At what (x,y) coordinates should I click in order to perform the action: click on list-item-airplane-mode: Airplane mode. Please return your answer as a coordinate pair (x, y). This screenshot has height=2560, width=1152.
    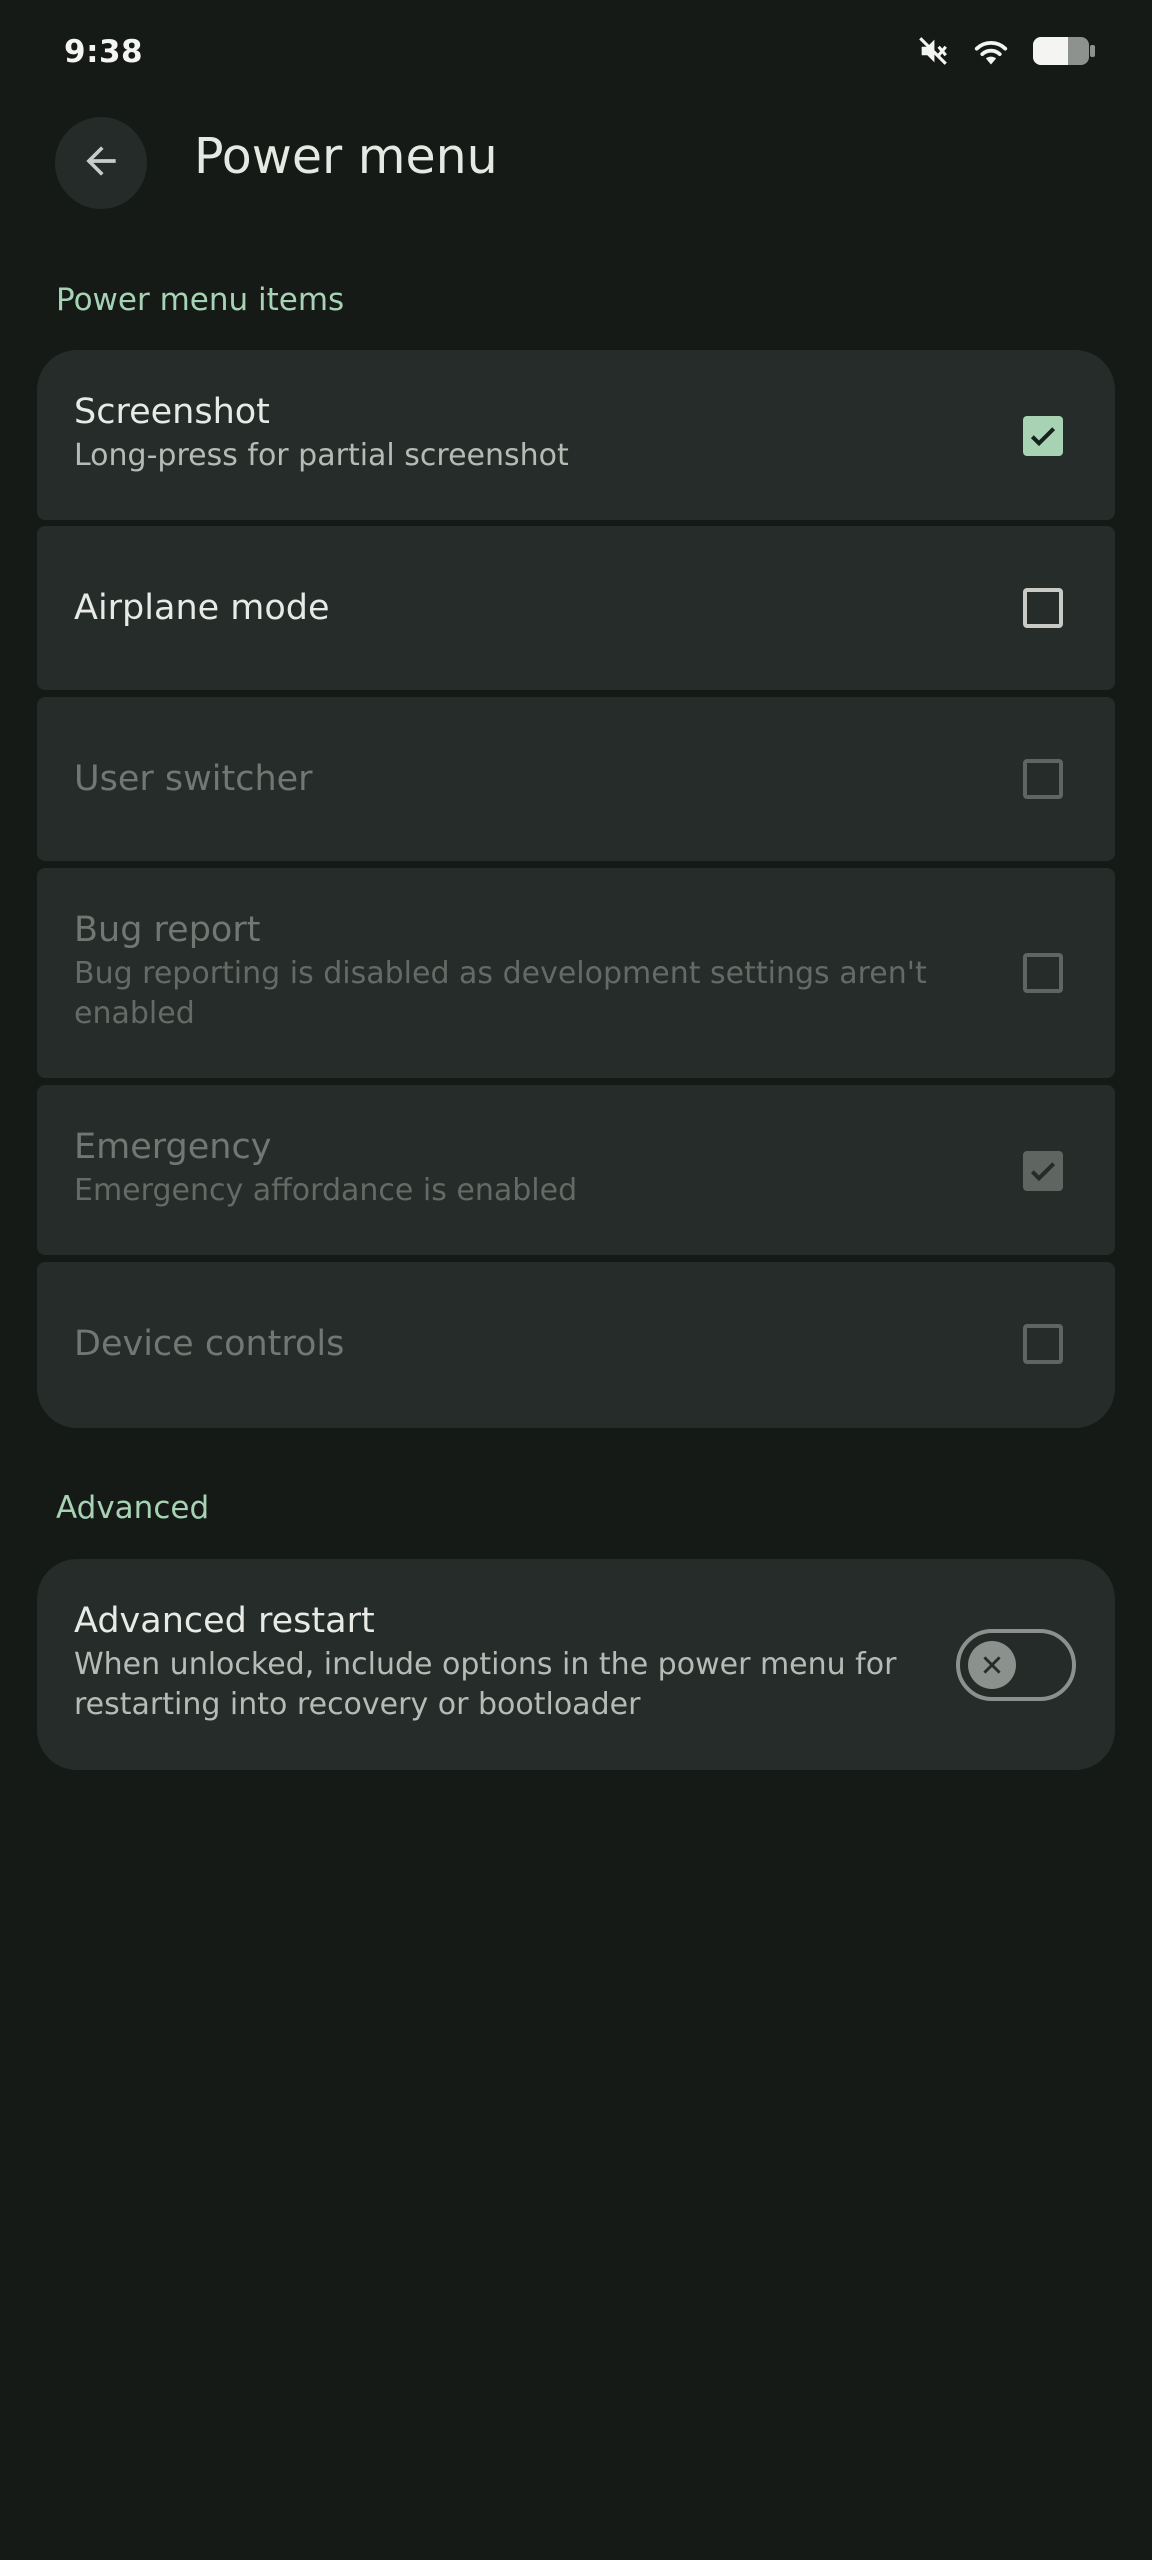
    Looking at the image, I should click on (576, 608).